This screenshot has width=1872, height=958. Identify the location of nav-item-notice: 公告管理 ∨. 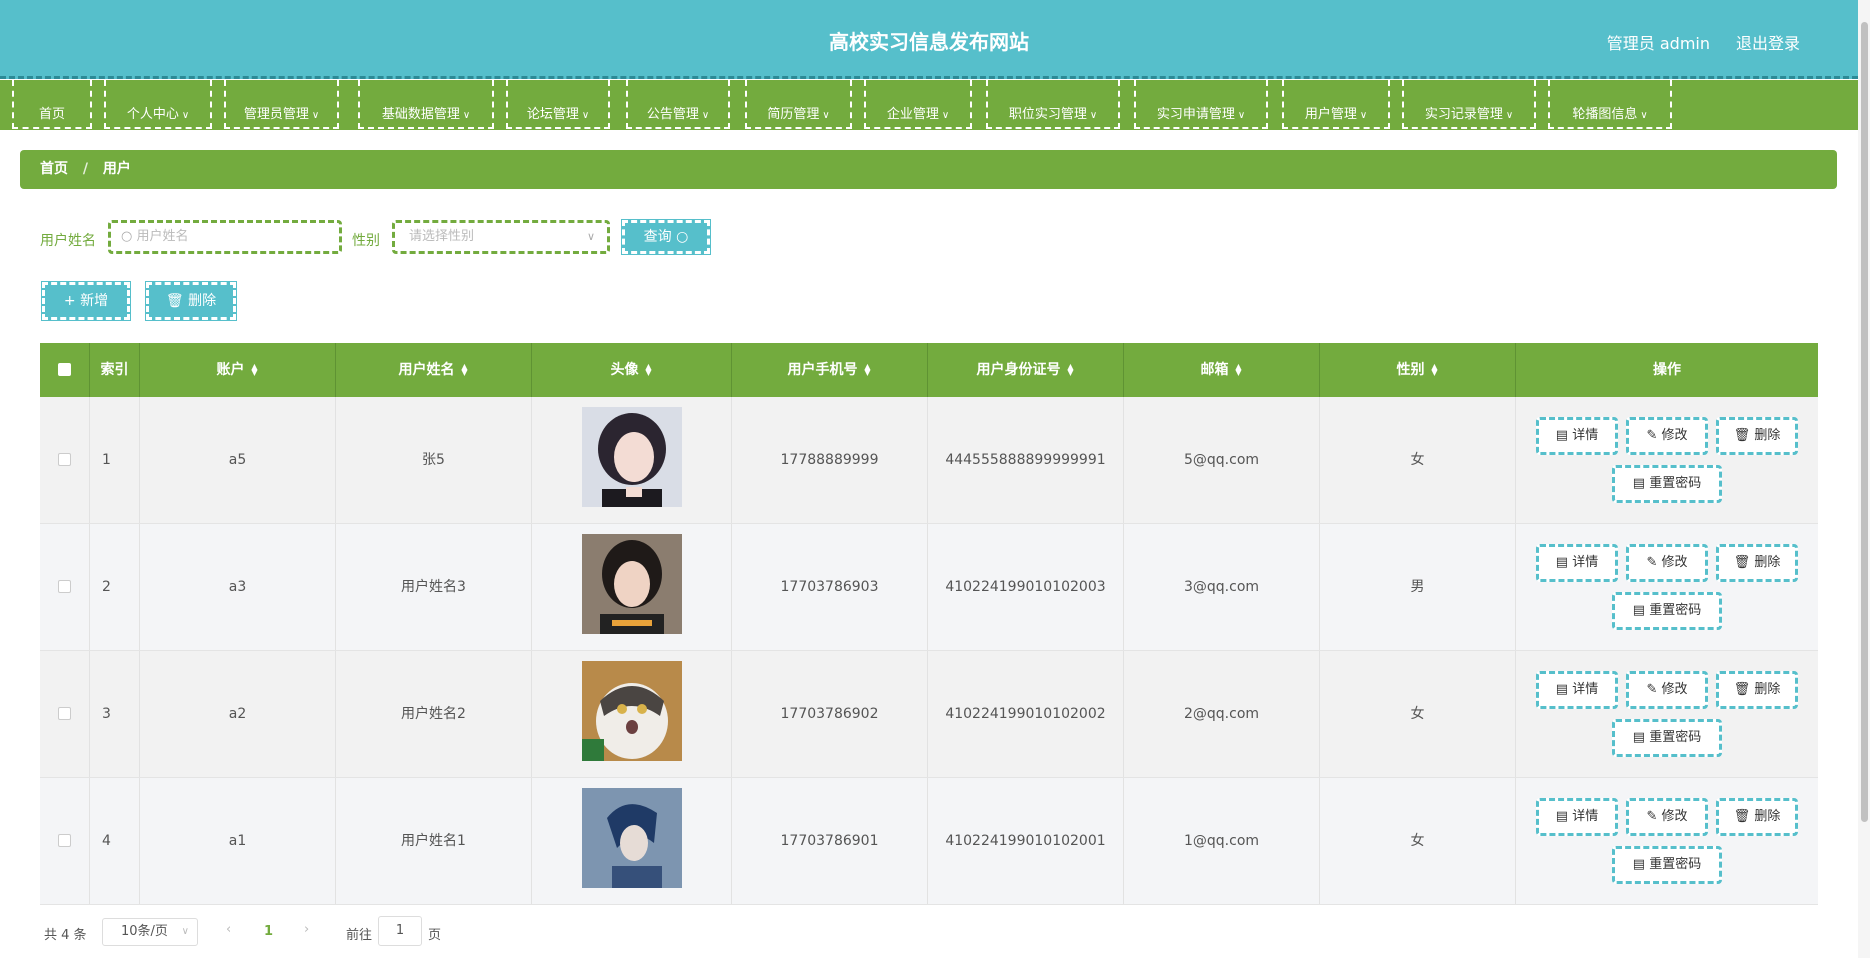
(678, 104).